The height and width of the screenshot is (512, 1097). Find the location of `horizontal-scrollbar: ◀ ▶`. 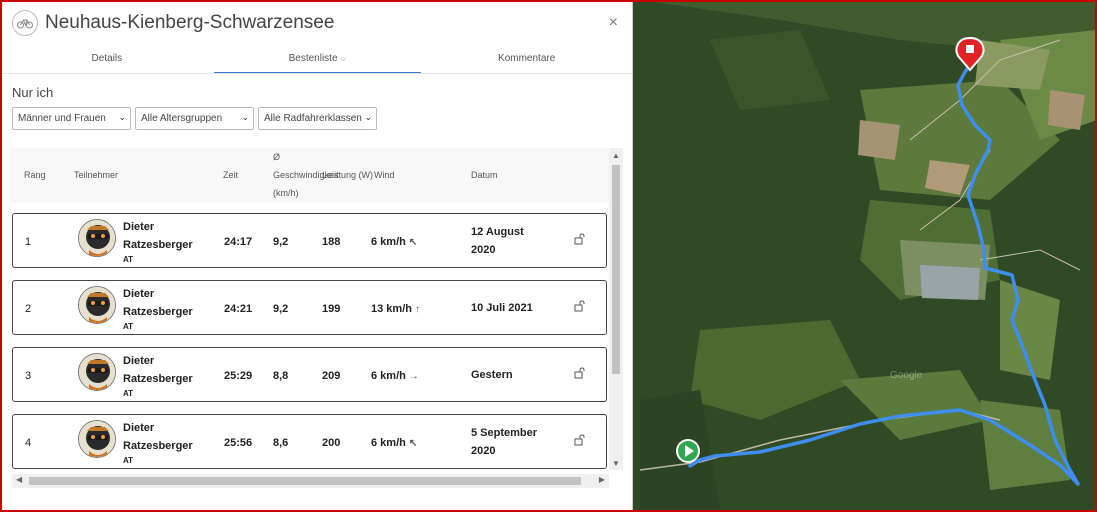

horizontal-scrollbar: ◀ ▶ is located at coordinates (310, 481).